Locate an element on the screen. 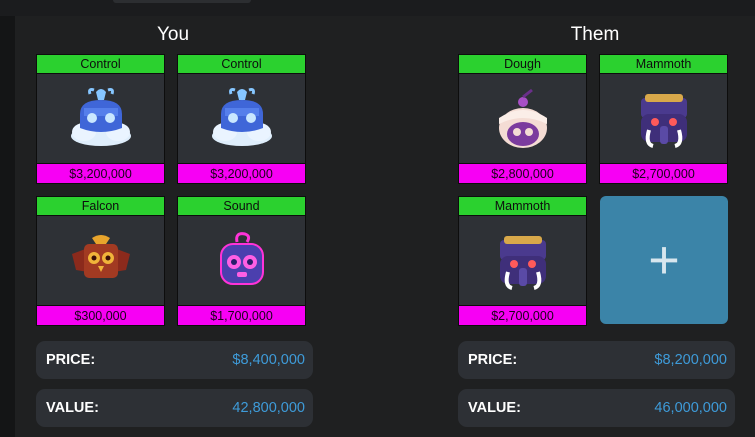  you-value-summary: VALUE: 42,800,000 is located at coordinates (174, 408).